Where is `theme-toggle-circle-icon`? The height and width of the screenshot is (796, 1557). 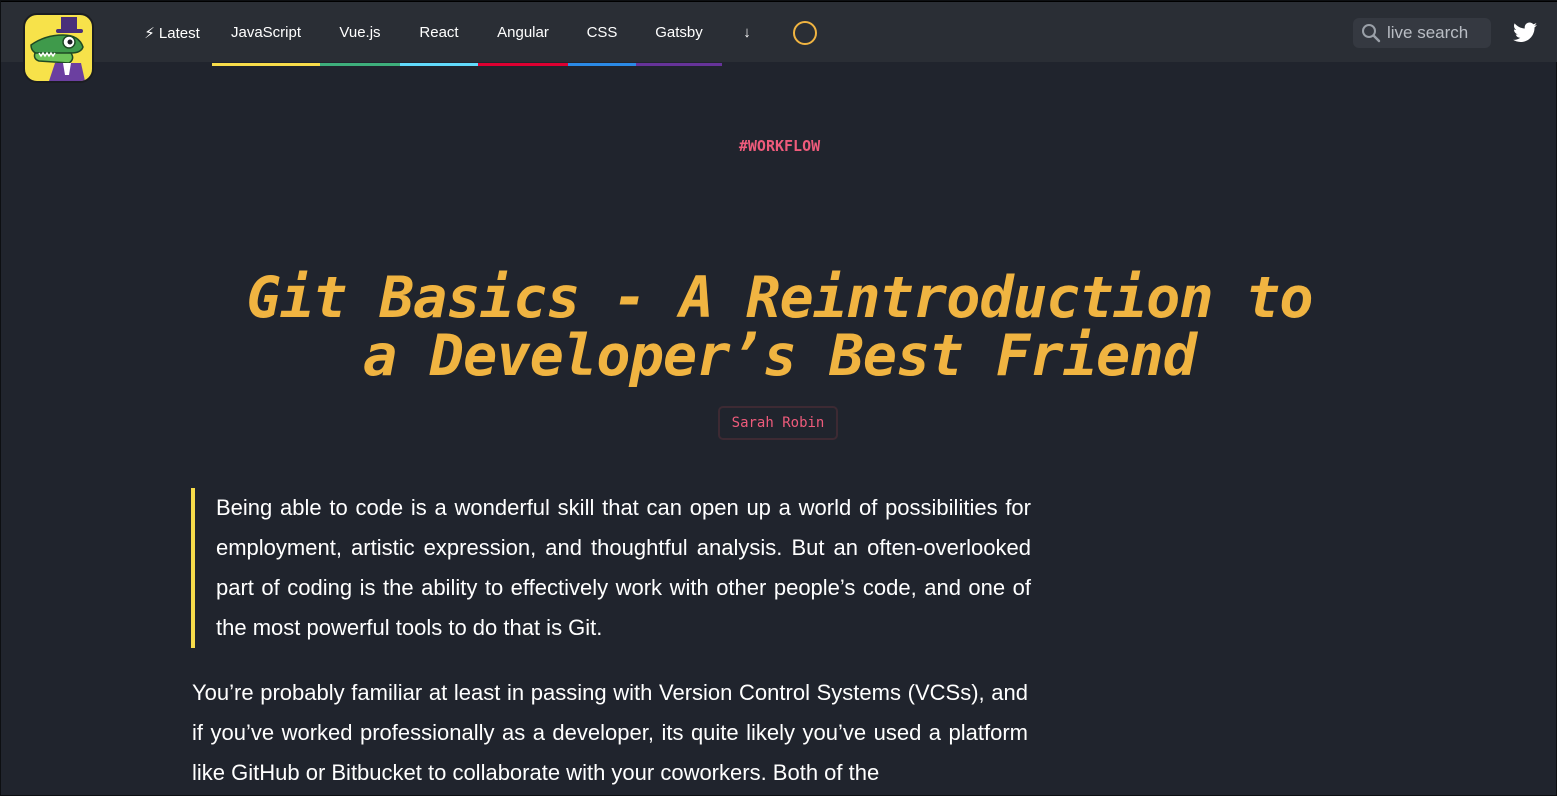
theme-toggle-circle-icon is located at coordinates (805, 33).